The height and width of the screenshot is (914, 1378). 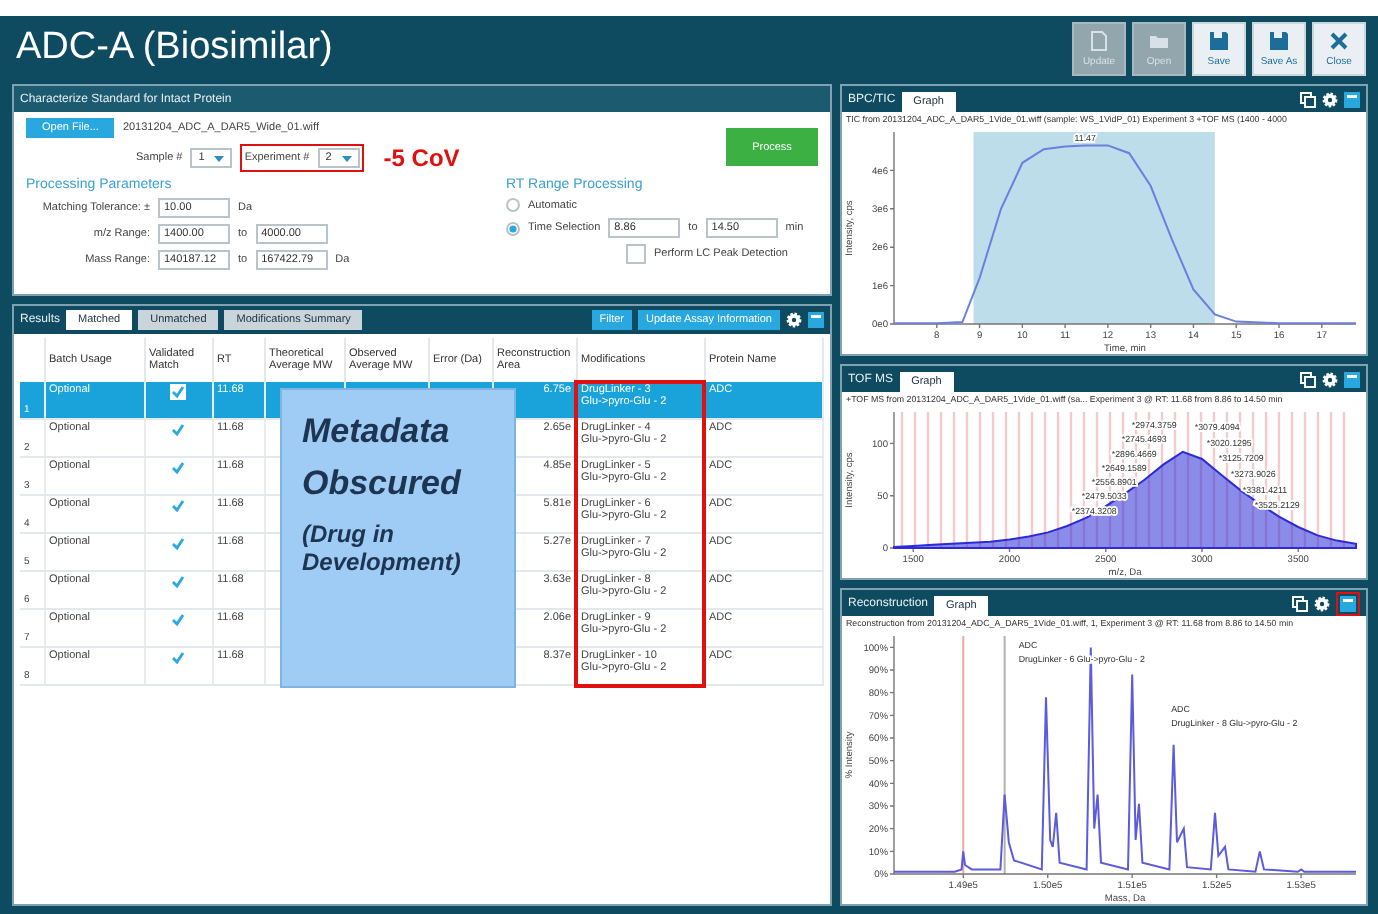 What do you see at coordinates (174, 48) in the screenshot?
I see `window-title: ADC-A (Biosimilar)` at bounding box center [174, 48].